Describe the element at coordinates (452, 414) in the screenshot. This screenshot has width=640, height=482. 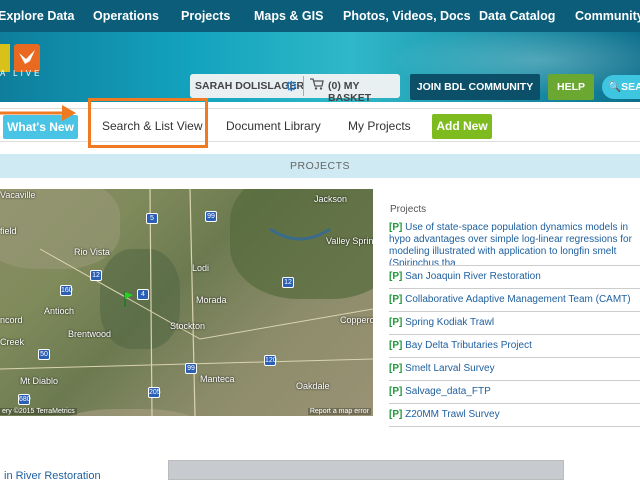
I see `project-link: Z20MM Trawl Survey` at that location.